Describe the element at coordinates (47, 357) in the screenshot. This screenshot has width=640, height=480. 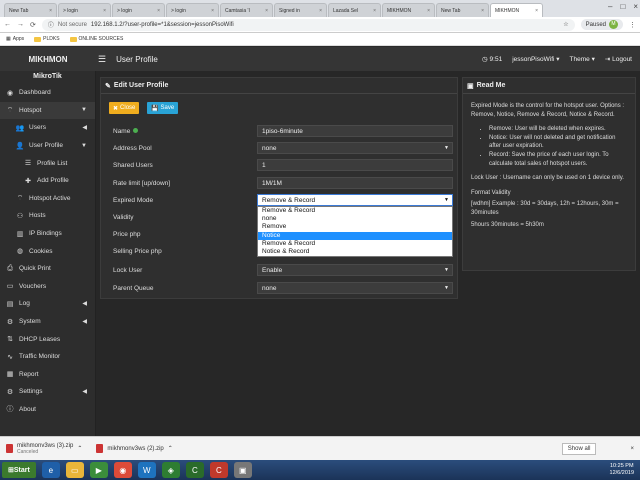
I see `sidebar-item-traffic-monitor: ∿ Traffic Monitor` at that location.